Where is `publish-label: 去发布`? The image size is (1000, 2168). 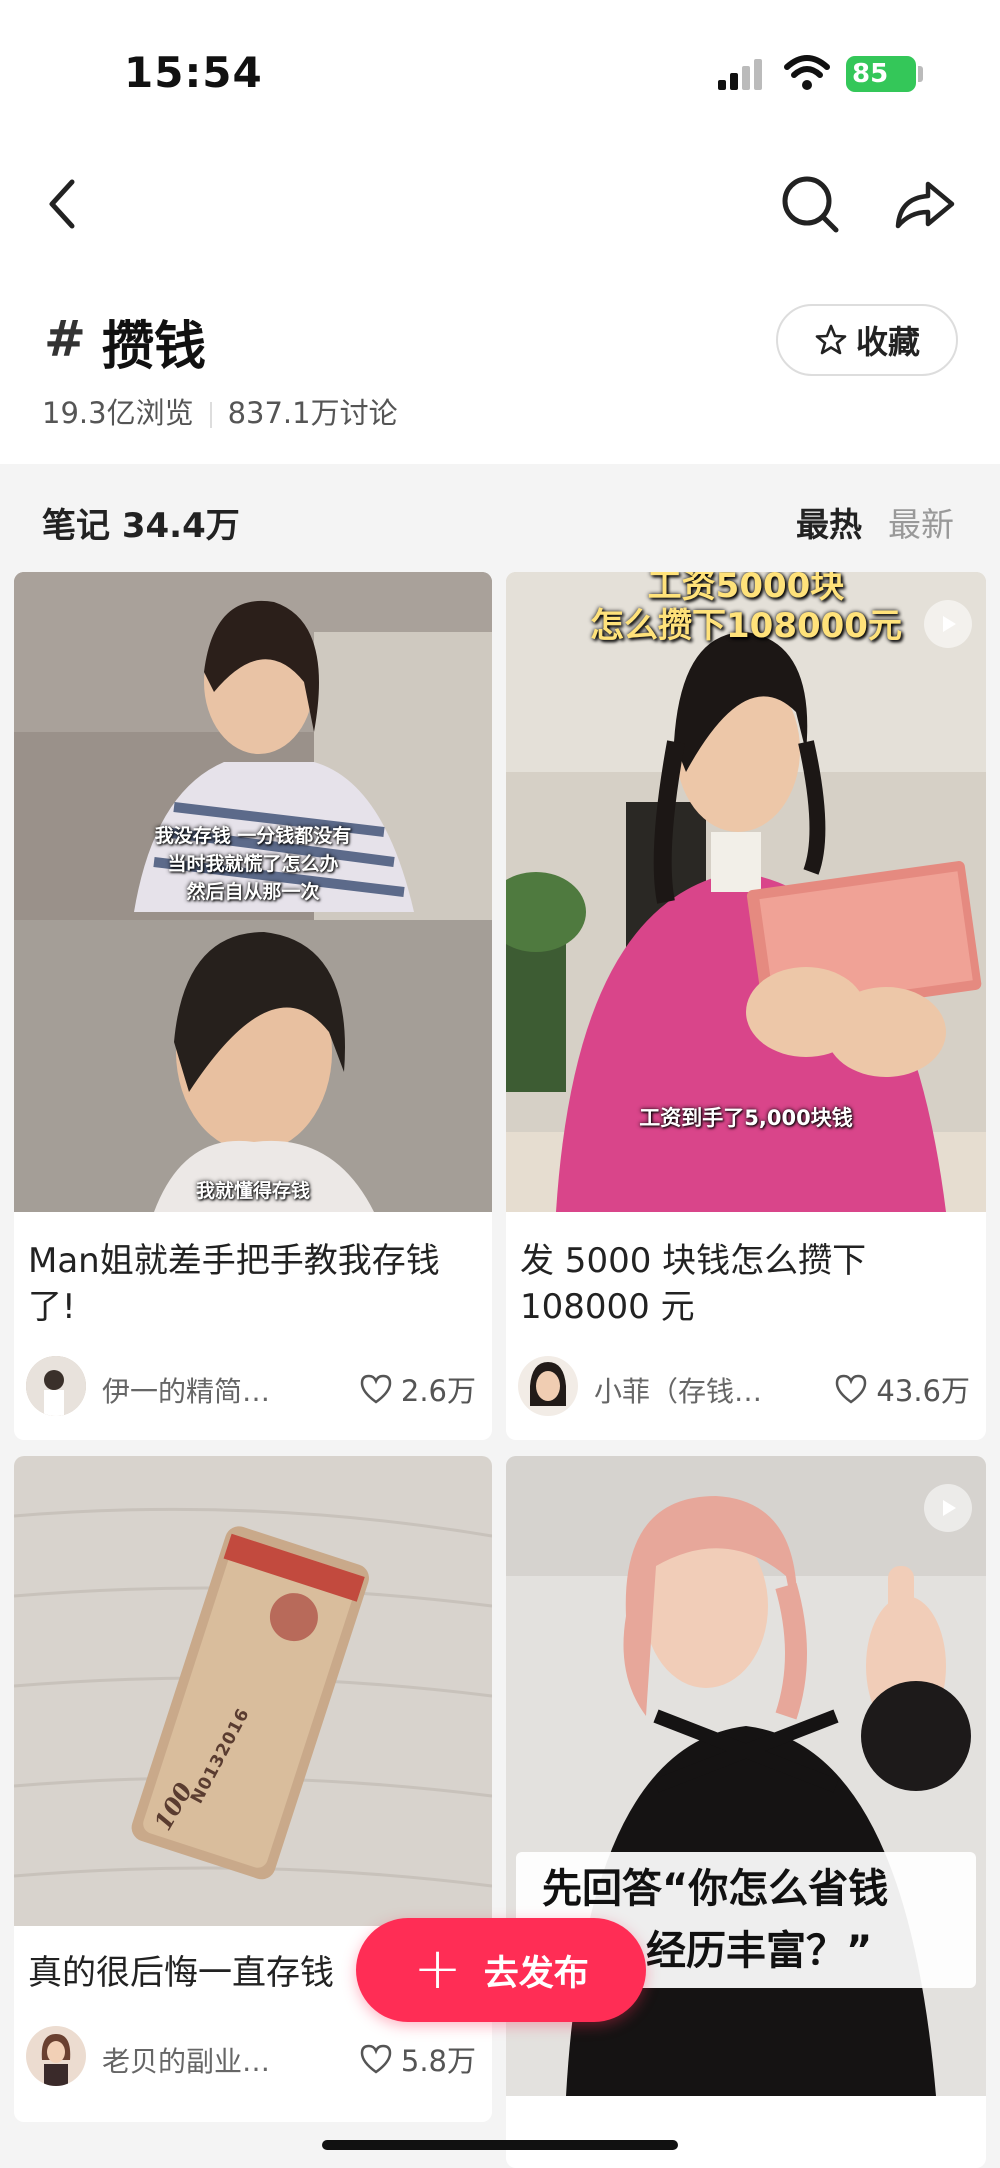
publish-label: 去发布 is located at coordinates (536, 1973).